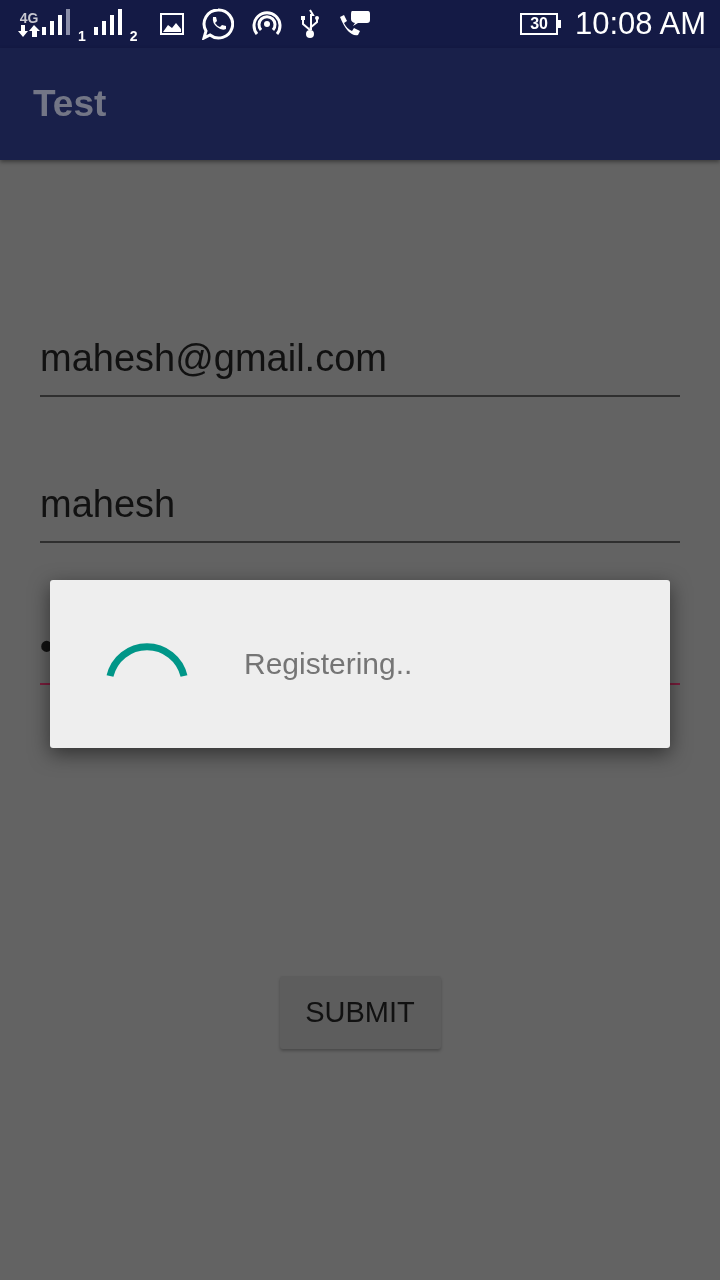 The height and width of the screenshot is (1280, 720). I want to click on sim-label: 1, so click(82, 36).